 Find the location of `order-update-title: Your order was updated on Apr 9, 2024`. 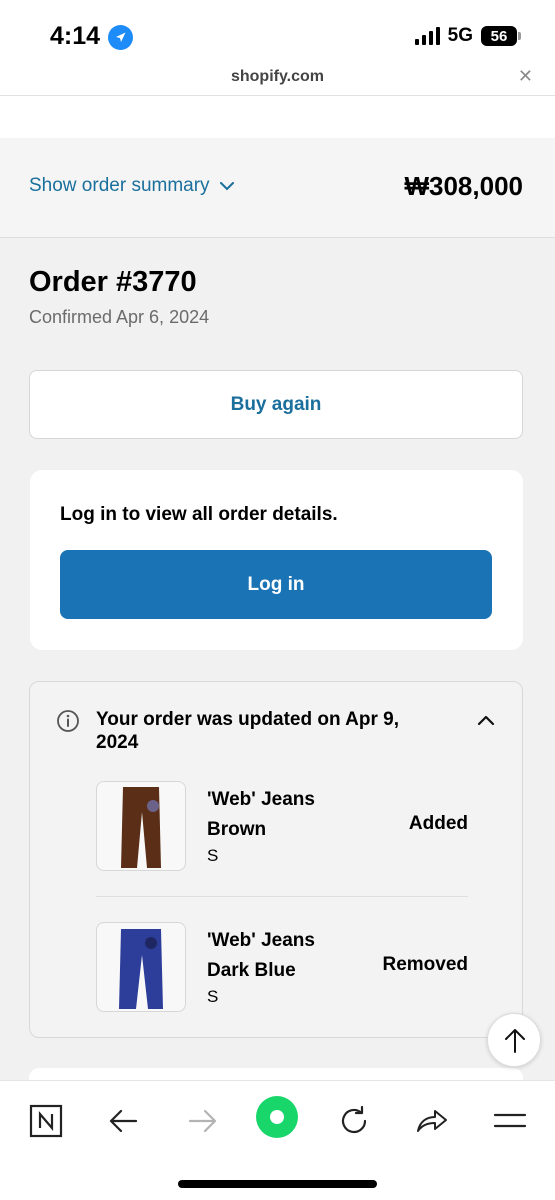

order-update-title: Your order was updated on Apr 9, 2024 is located at coordinates (247, 731).